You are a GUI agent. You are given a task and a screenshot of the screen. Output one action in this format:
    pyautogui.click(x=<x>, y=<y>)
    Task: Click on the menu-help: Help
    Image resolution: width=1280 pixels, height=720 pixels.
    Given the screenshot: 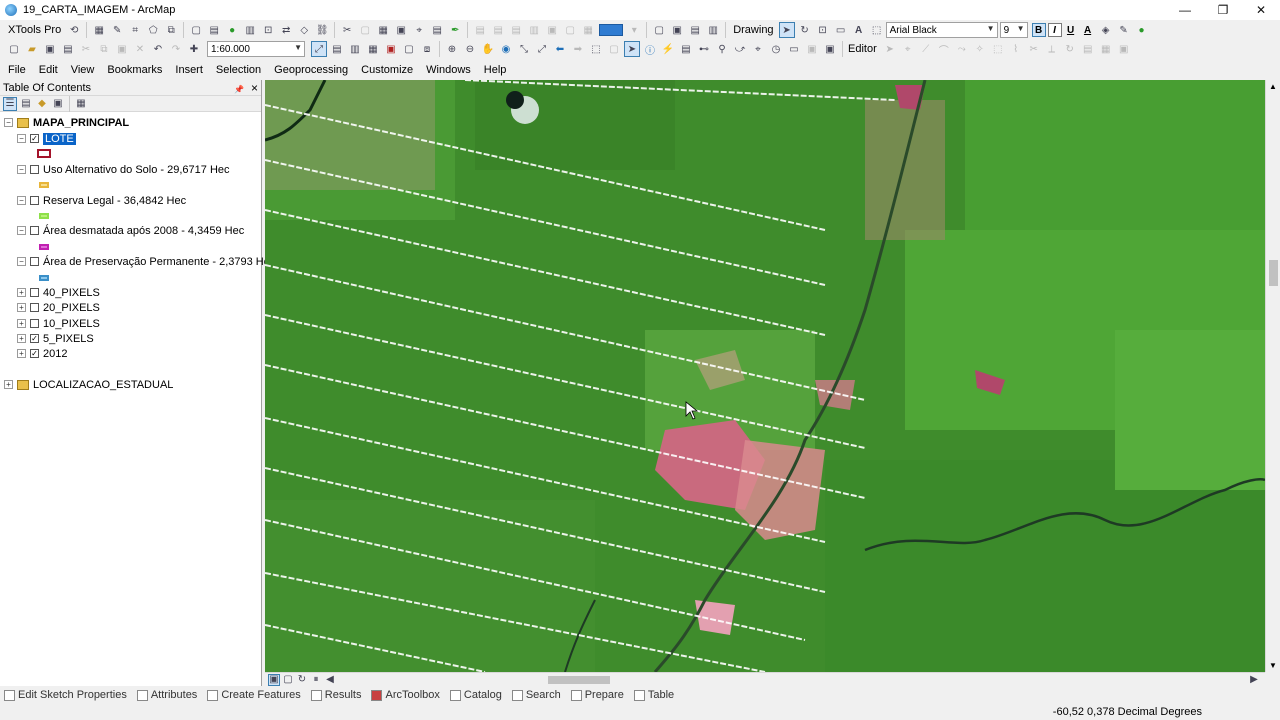 What is the action you would take?
    pyautogui.click(x=494, y=70)
    